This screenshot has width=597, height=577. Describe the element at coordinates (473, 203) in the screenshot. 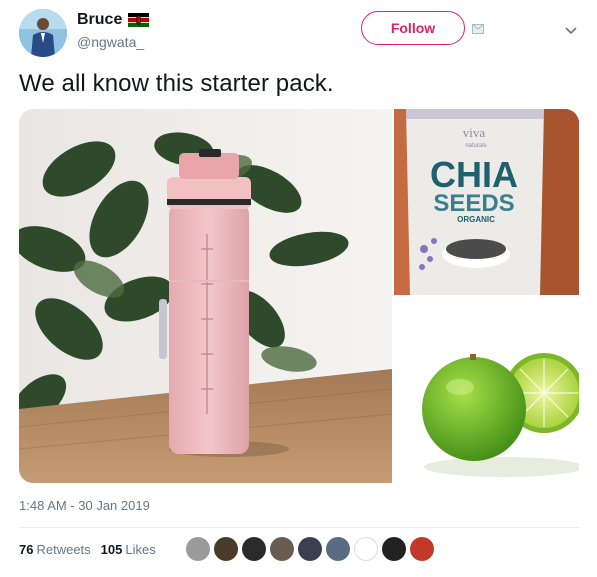

I see `chia-title-2: SEEDS` at that location.